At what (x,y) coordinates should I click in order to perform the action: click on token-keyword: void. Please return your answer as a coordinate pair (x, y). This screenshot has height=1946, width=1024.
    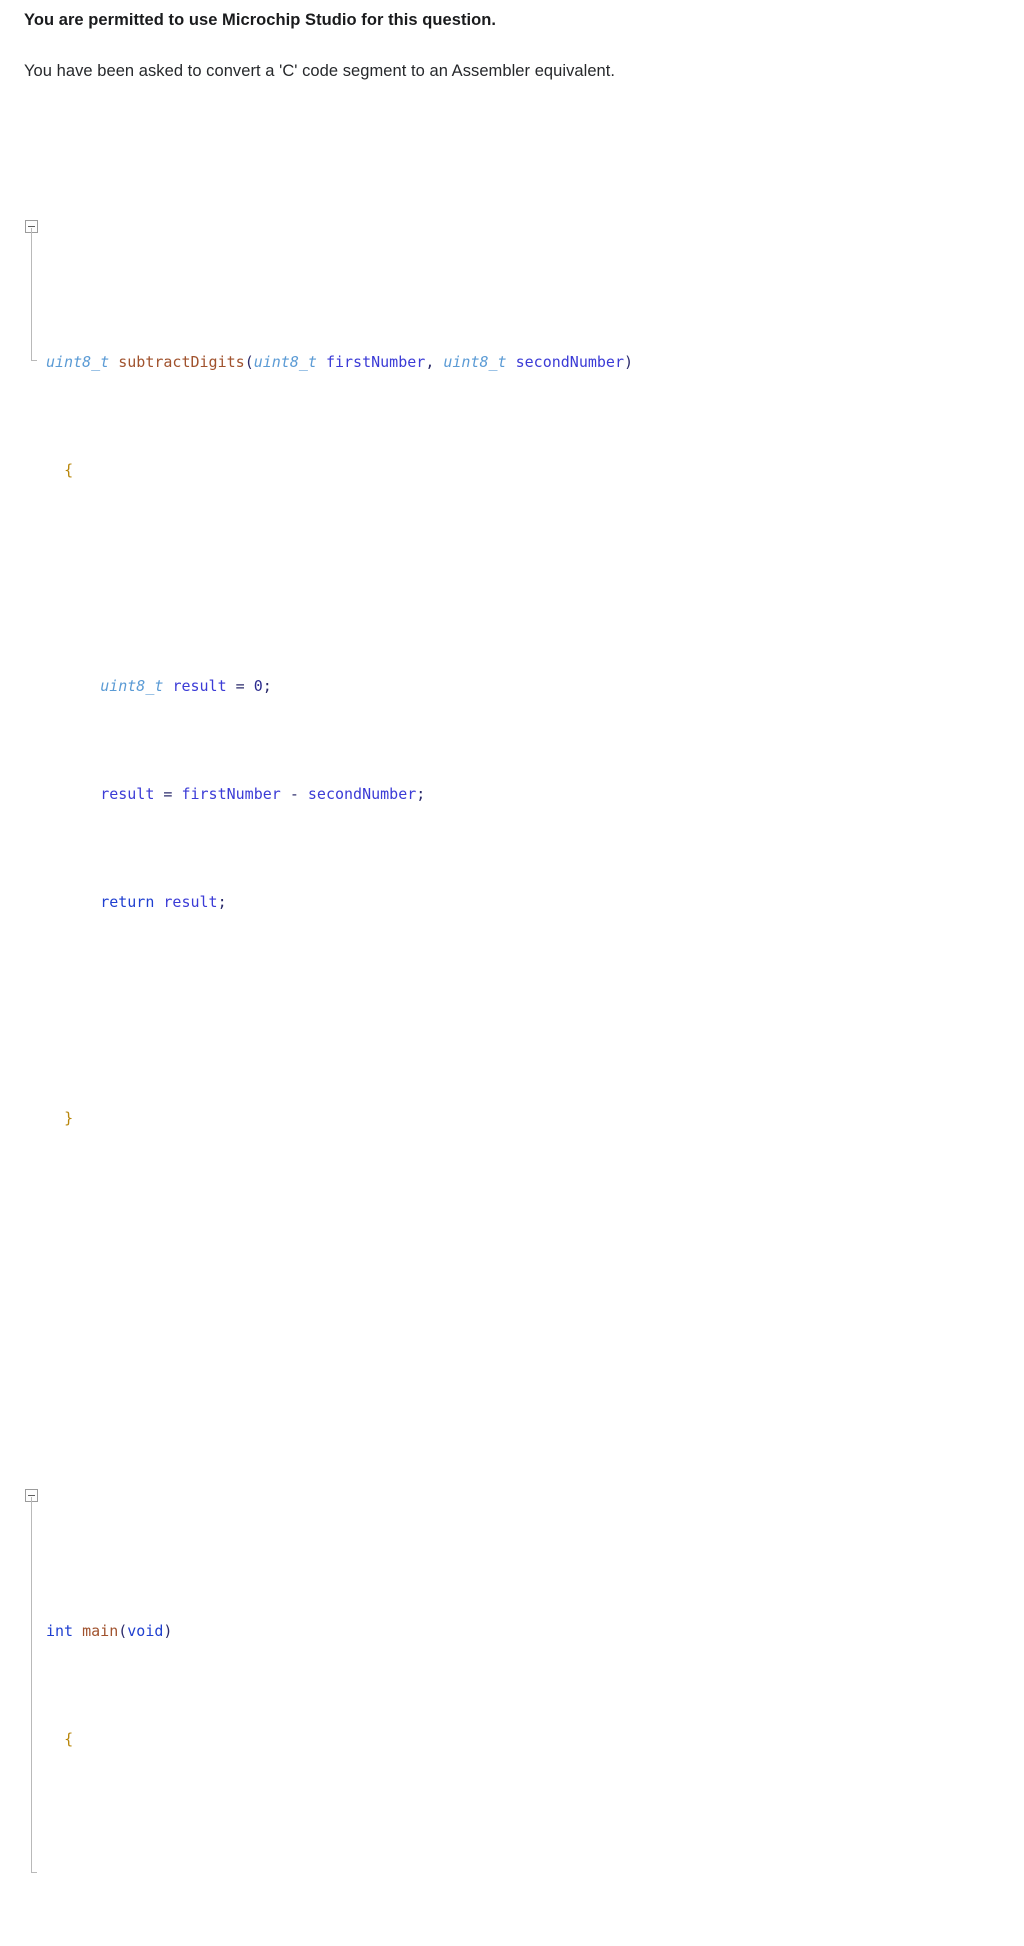
    Looking at the image, I should click on (145, 1631).